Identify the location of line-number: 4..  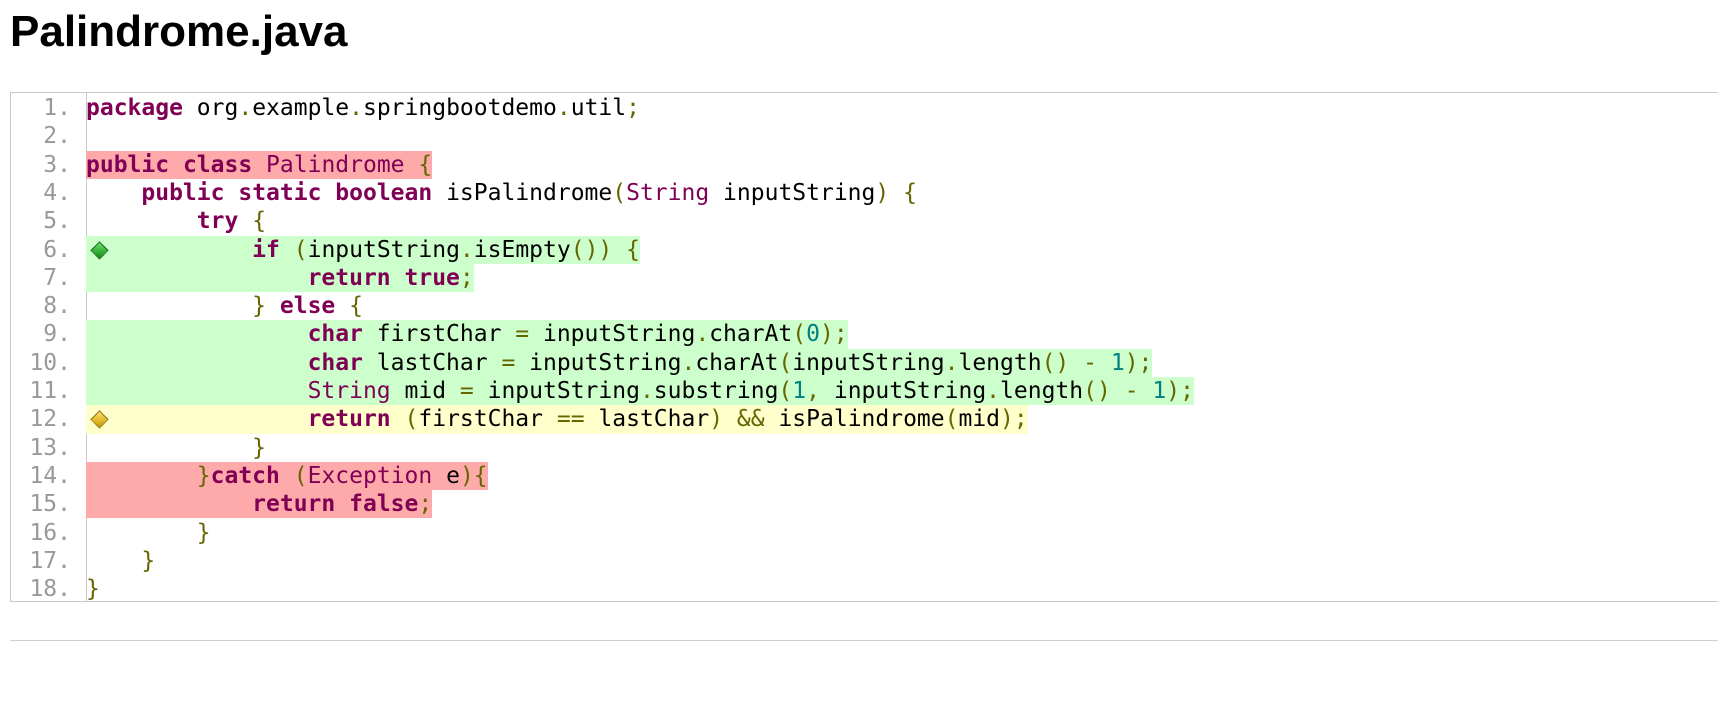
(57, 192).